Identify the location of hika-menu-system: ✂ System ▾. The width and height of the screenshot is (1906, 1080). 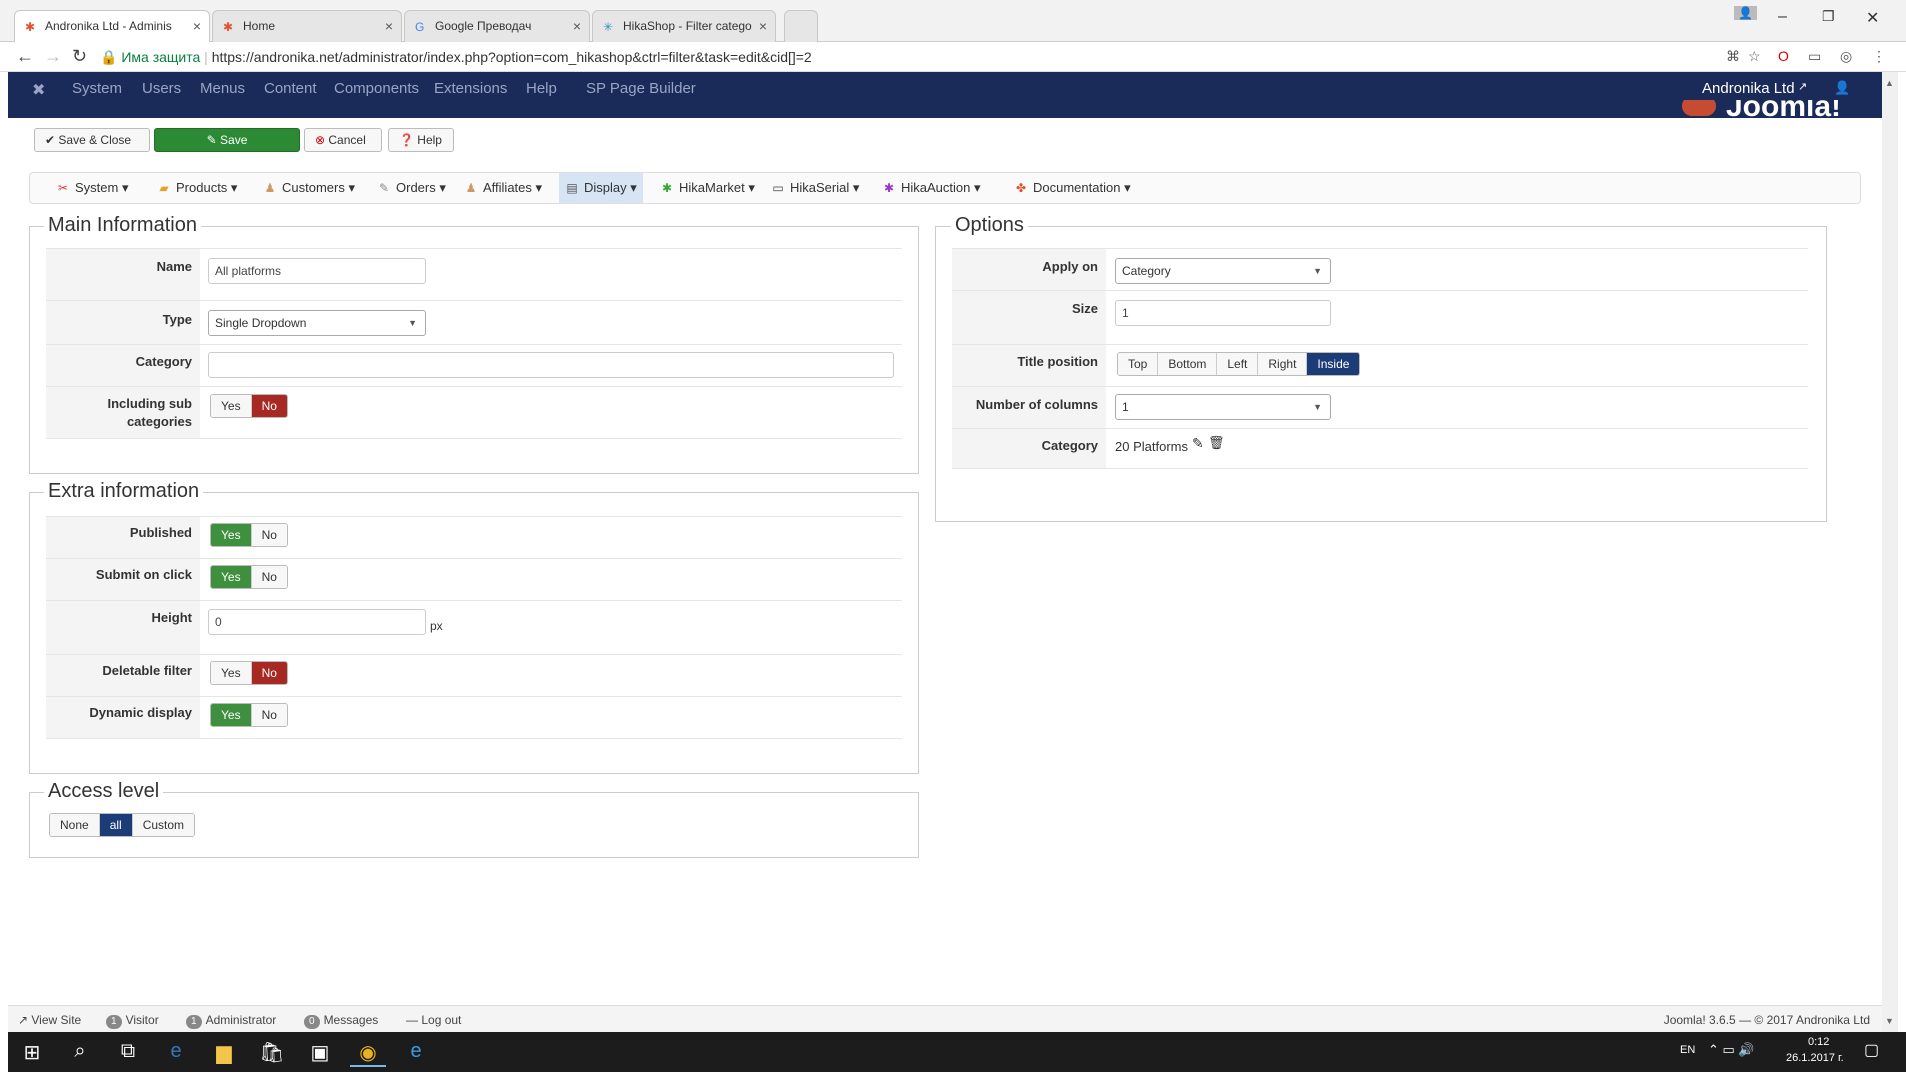
(92, 188).